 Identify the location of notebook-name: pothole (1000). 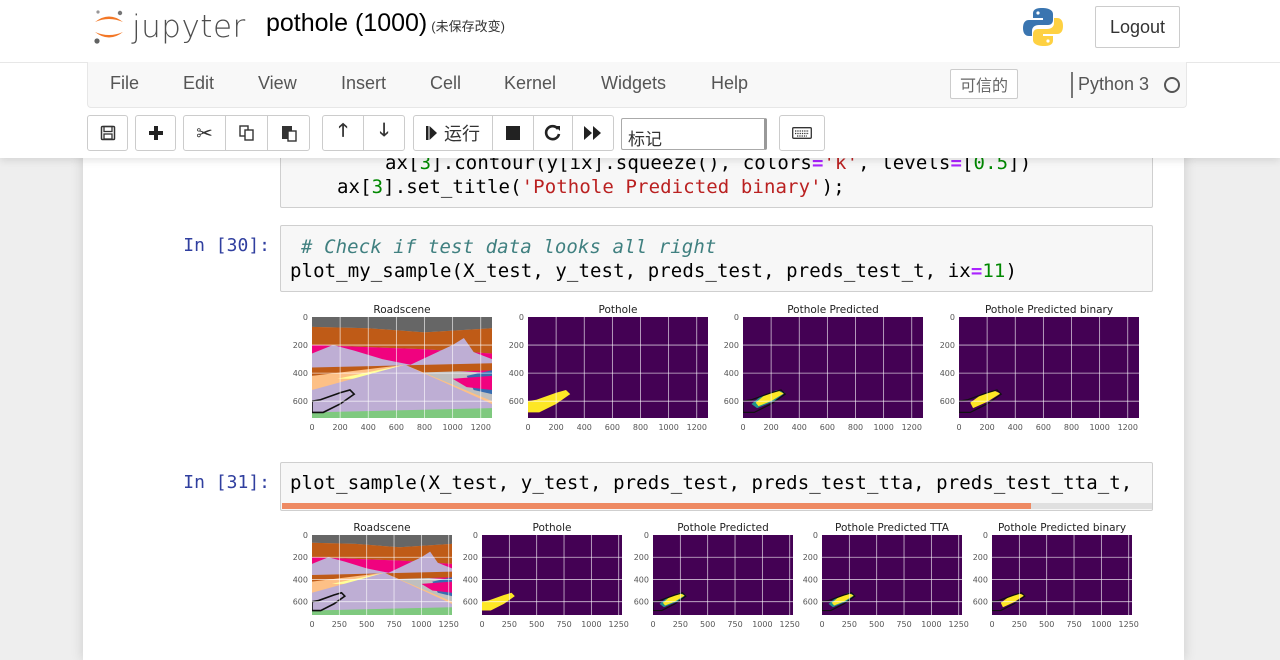
(346, 23).